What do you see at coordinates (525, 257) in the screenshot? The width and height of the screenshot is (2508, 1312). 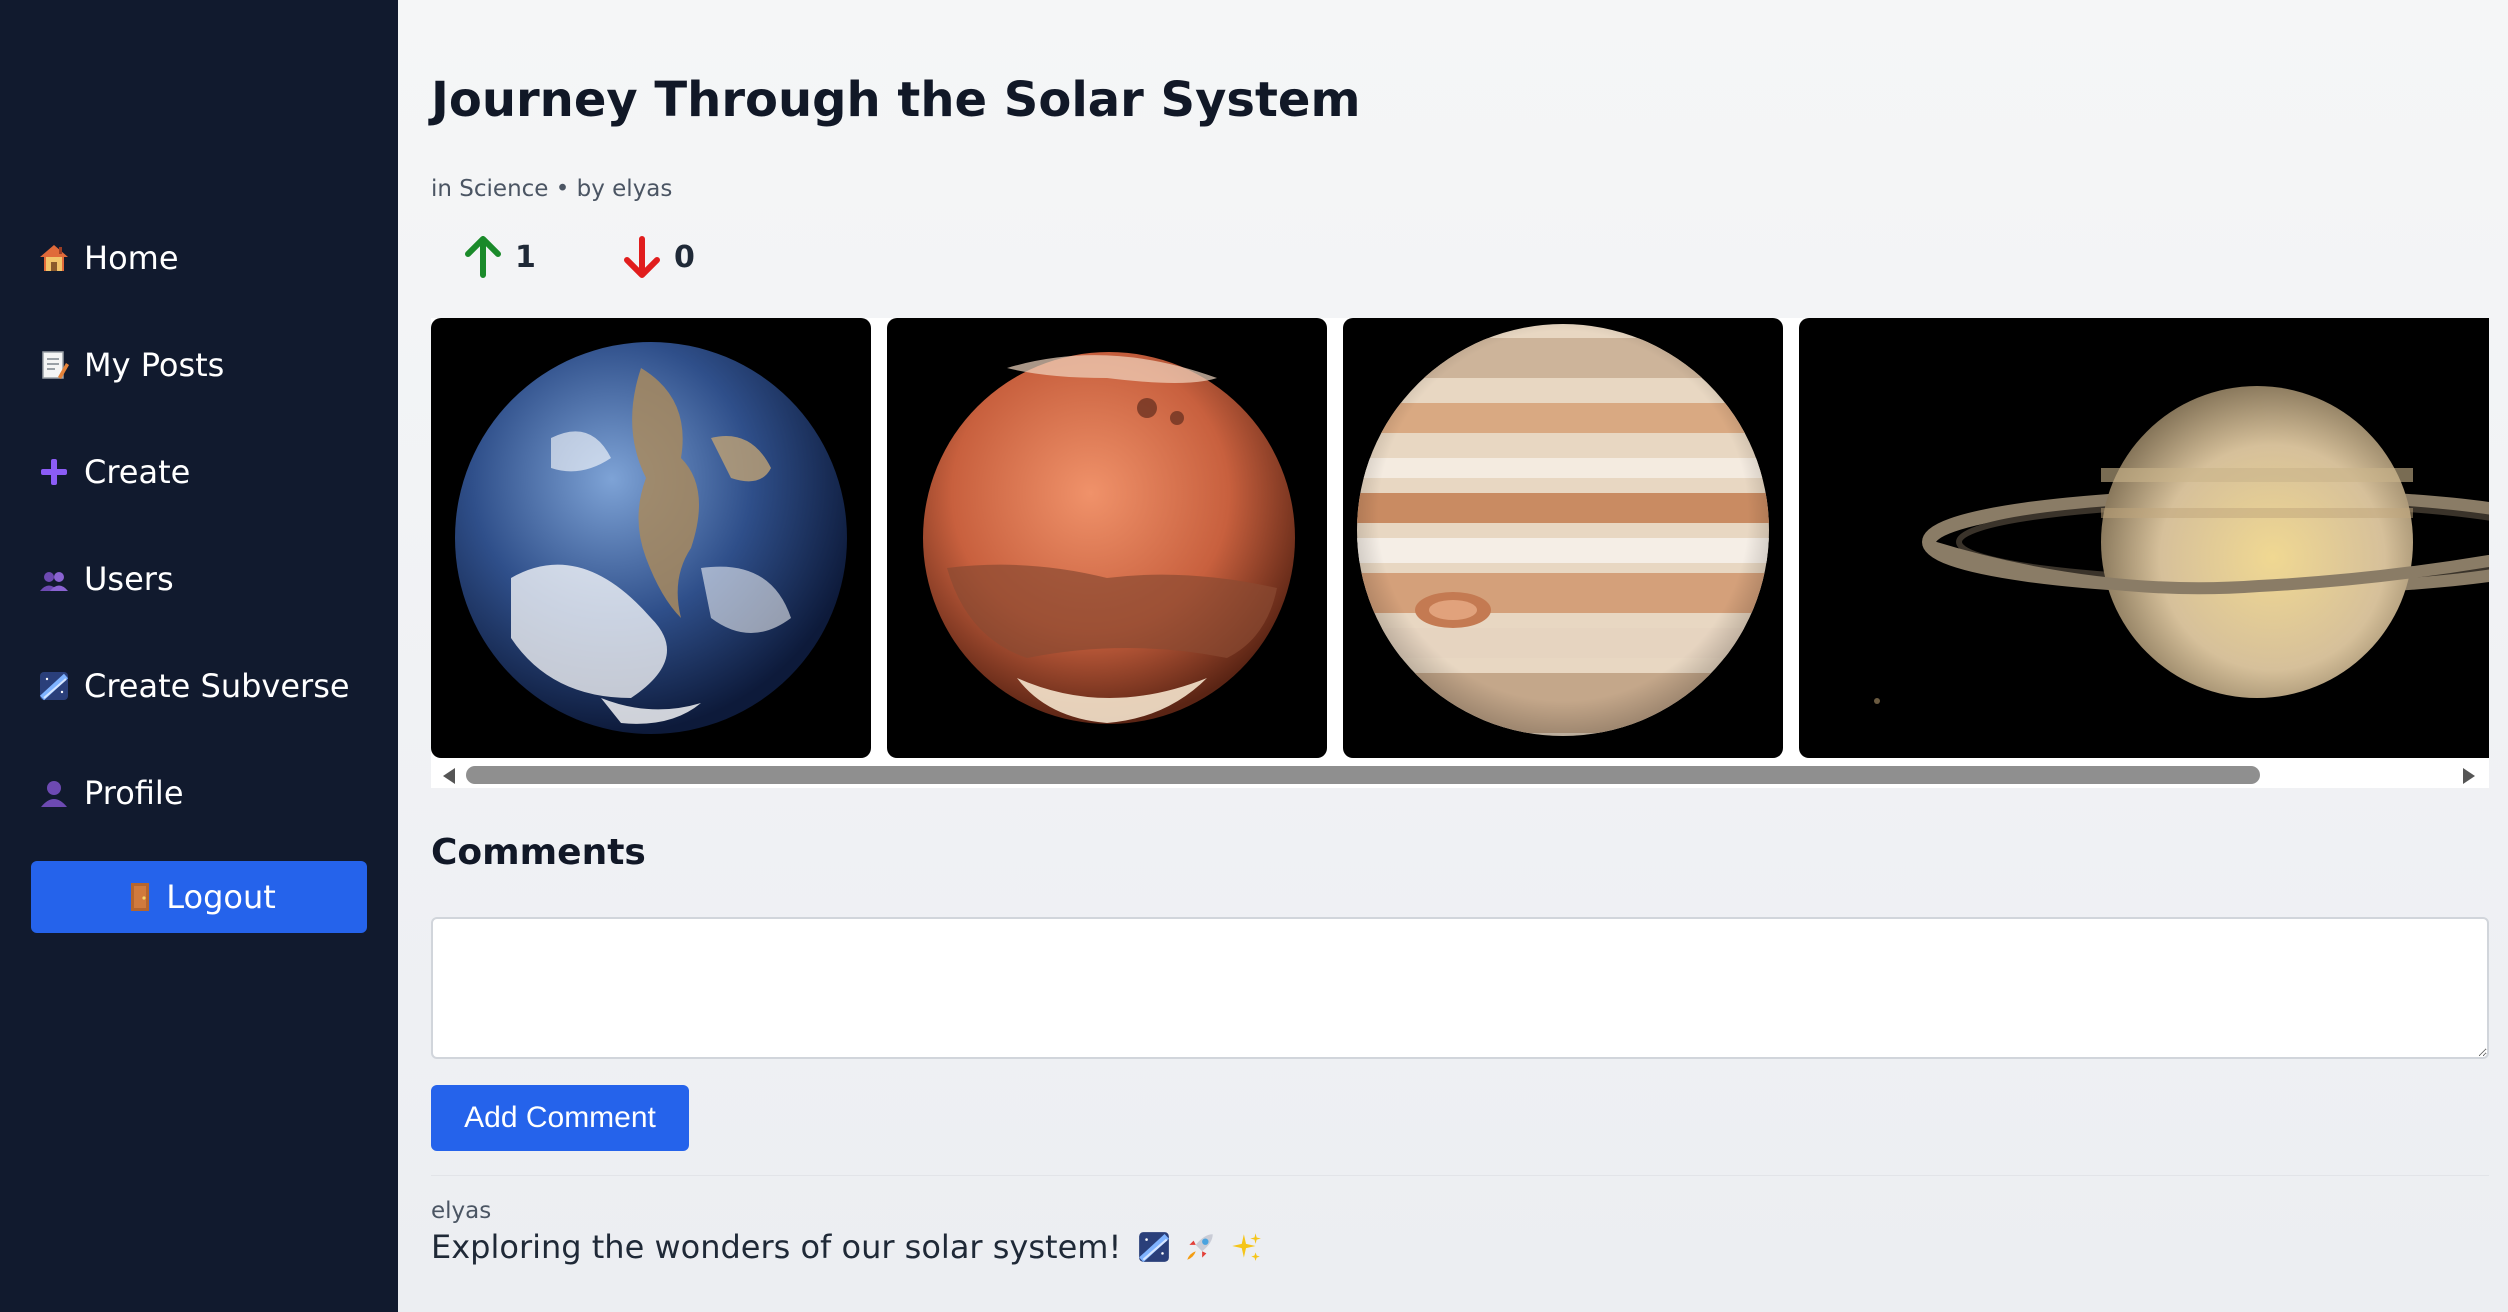 I see `upvote-count: 1` at bounding box center [525, 257].